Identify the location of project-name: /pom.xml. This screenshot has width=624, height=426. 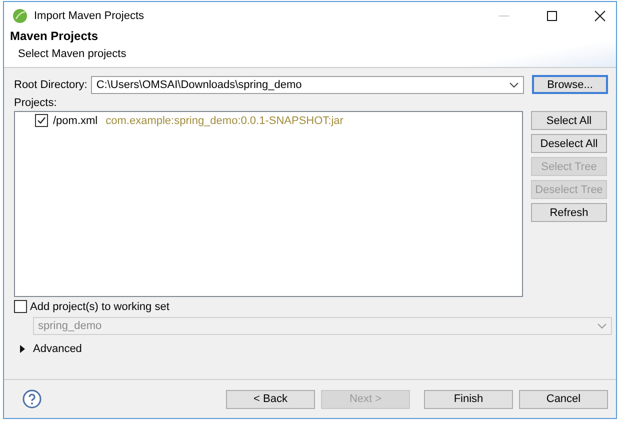
(75, 120).